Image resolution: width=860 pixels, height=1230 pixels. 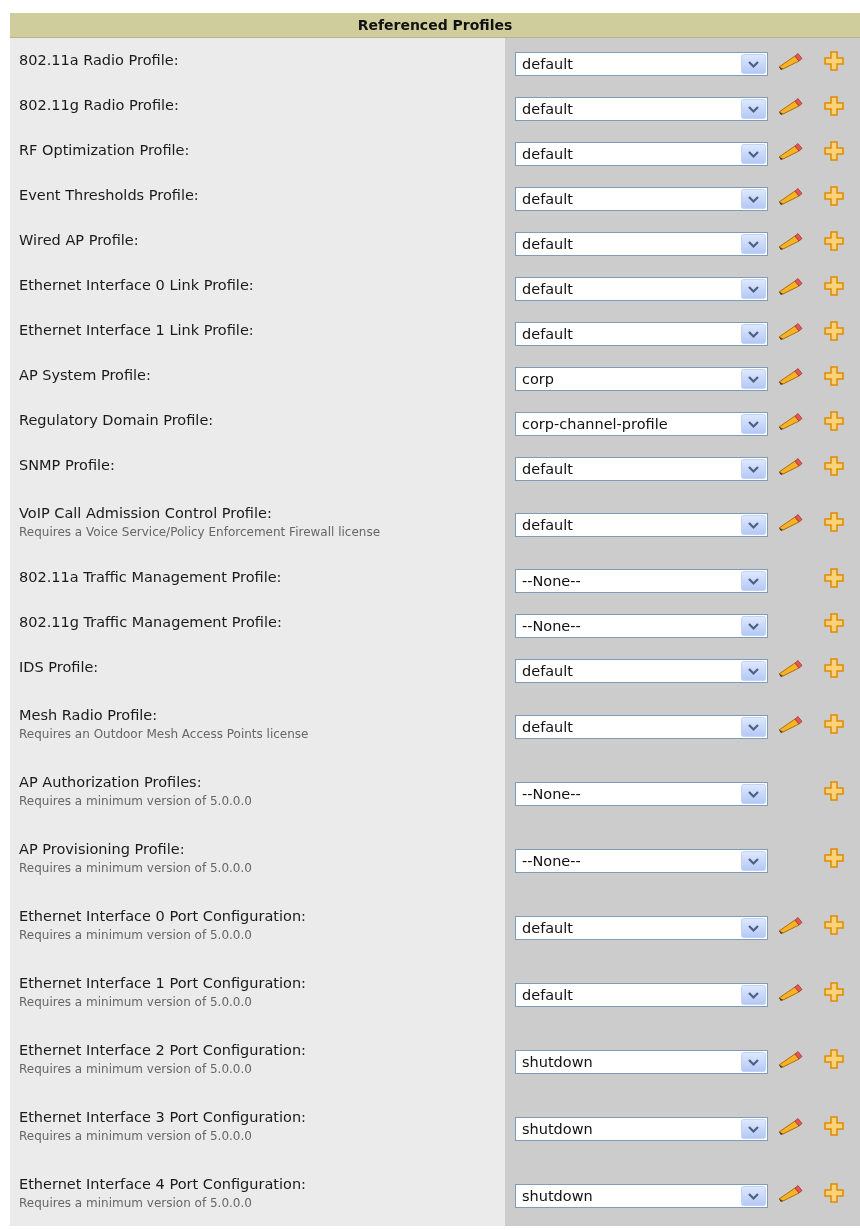 What do you see at coordinates (111, 782) in the screenshot?
I see `profile-label: AP Authorization Profiles:` at bounding box center [111, 782].